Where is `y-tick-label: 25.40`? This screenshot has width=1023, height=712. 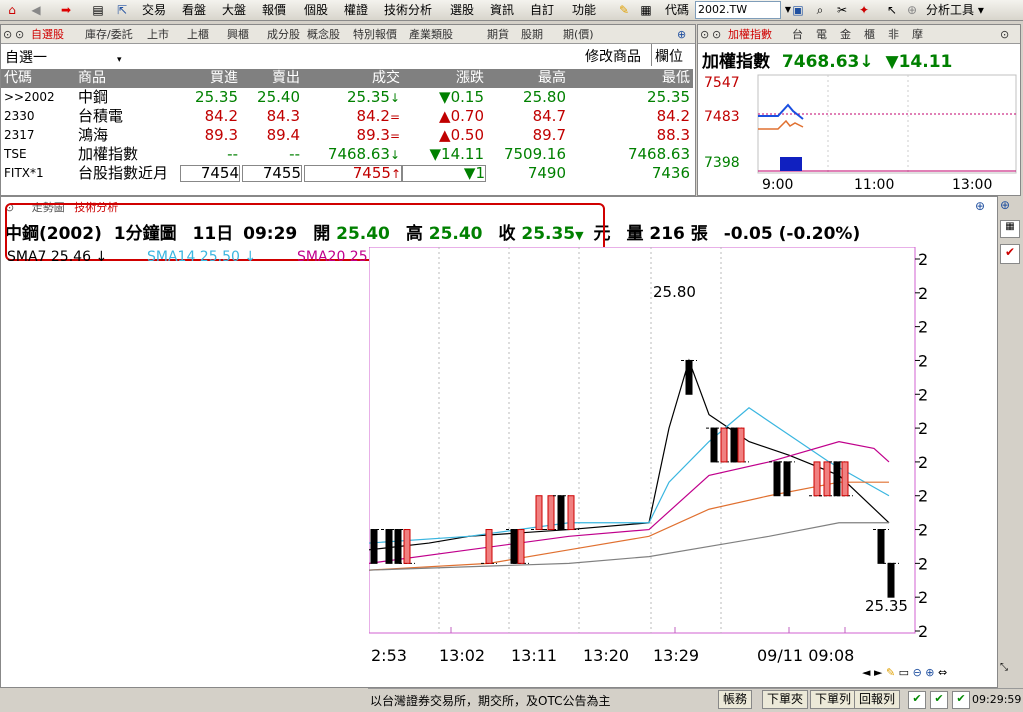 y-tick-label: 25.40 is located at coordinates (923, 563).